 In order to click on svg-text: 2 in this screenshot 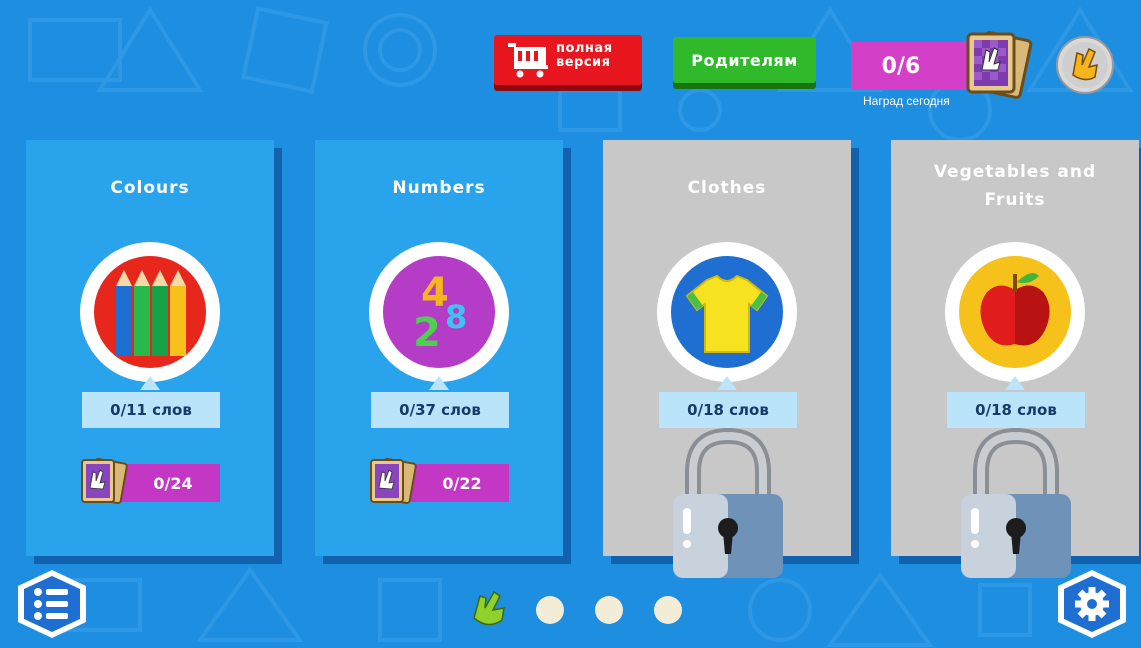, I will do `click(427, 333)`.